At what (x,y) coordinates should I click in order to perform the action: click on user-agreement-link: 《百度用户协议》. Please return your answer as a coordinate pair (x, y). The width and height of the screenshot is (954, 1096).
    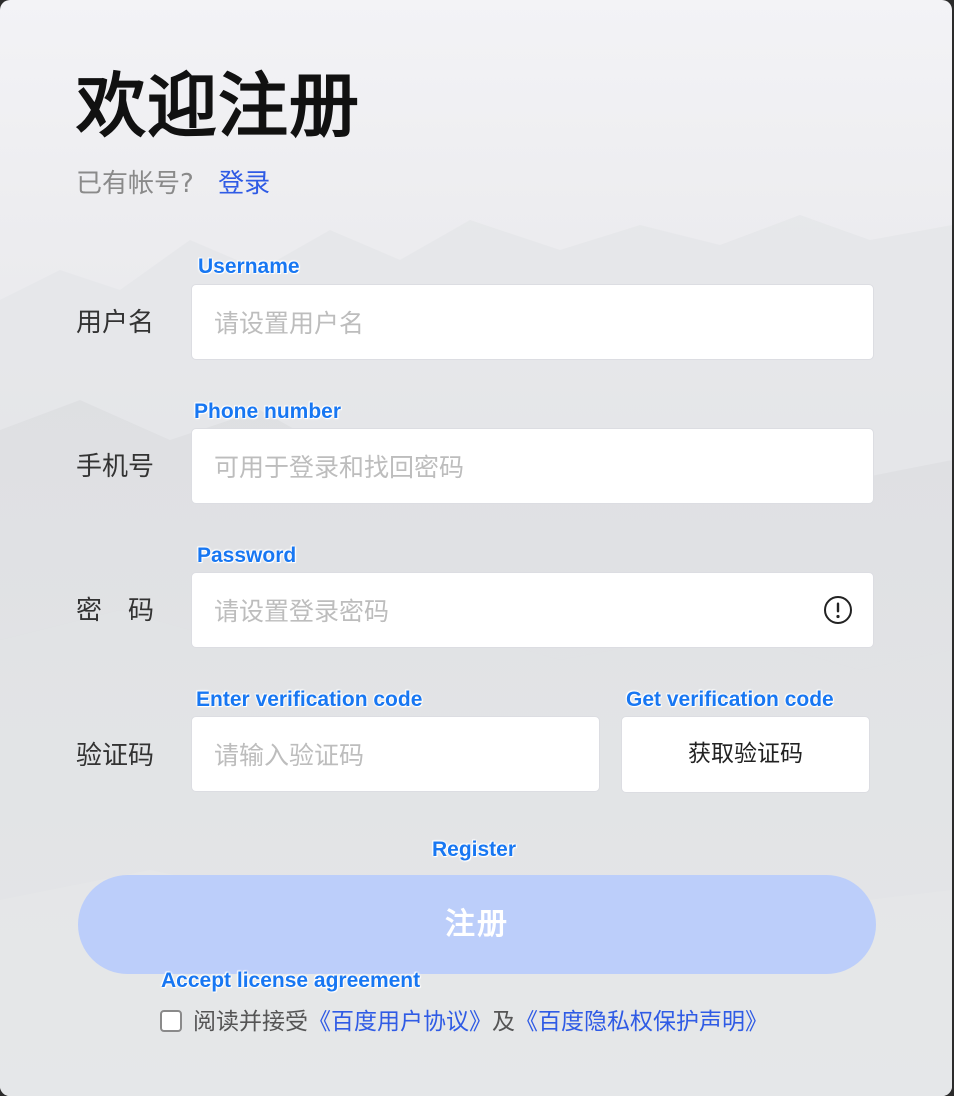
    Looking at the image, I should click on (400, 1022).